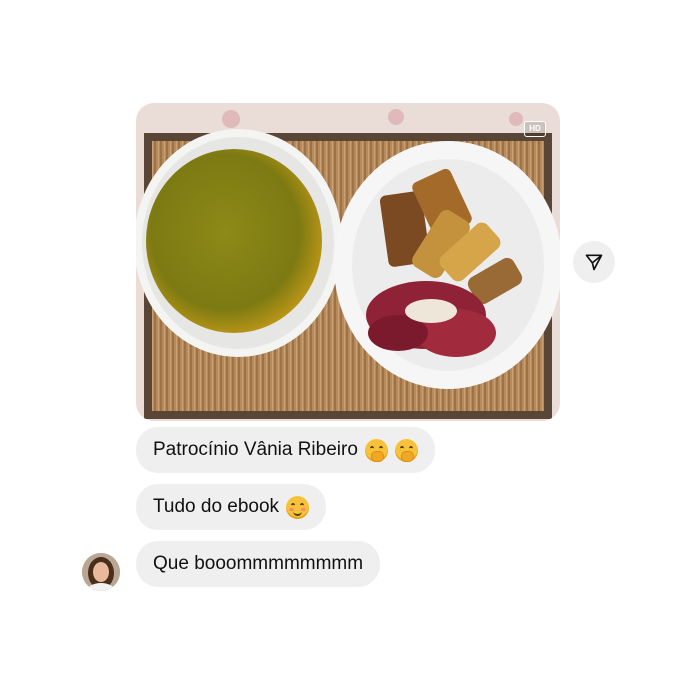 This screenshot has width=700, height=700. I want to click on message-bubble: Tudo do ebook, so click(231, 507).